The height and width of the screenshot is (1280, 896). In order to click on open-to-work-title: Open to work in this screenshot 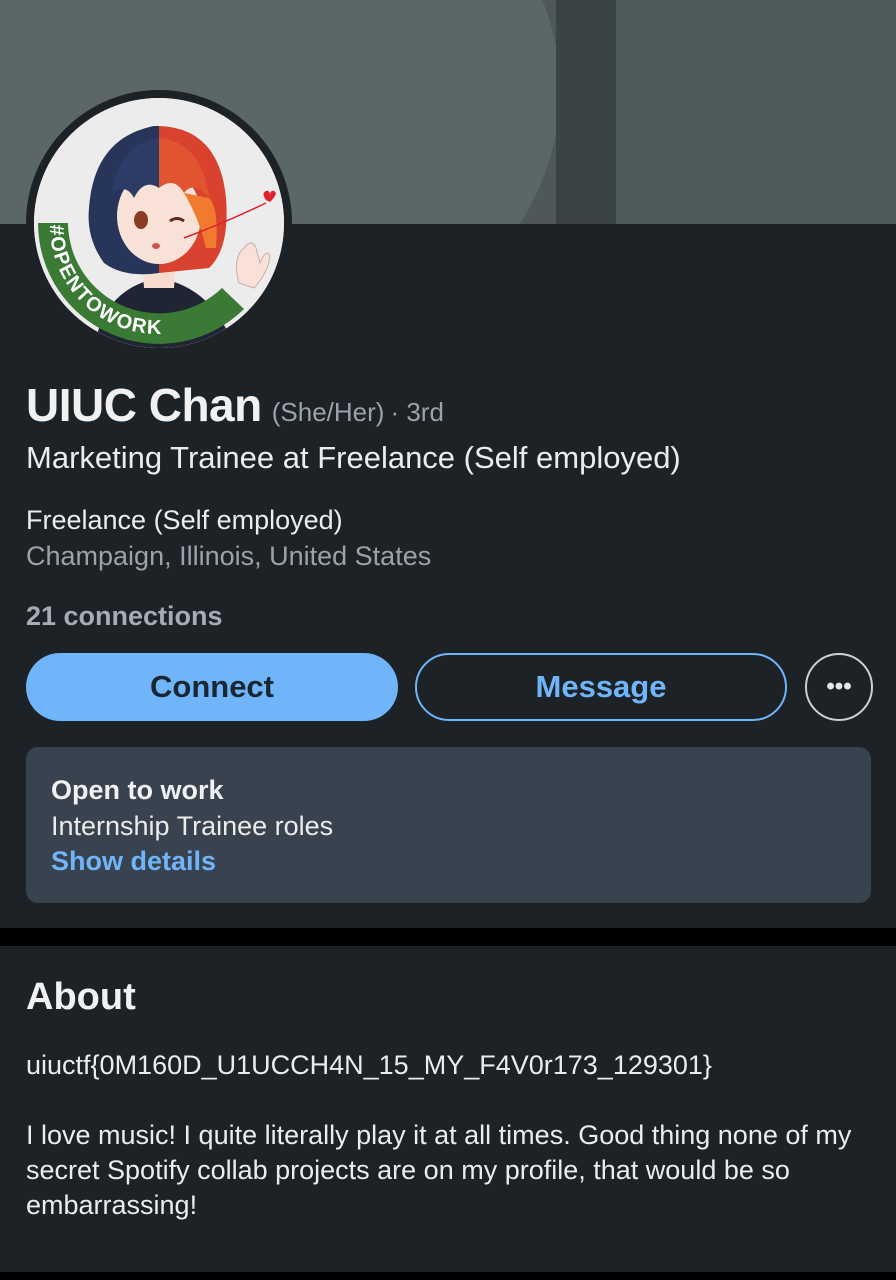, I will do `click(137, 790)`.